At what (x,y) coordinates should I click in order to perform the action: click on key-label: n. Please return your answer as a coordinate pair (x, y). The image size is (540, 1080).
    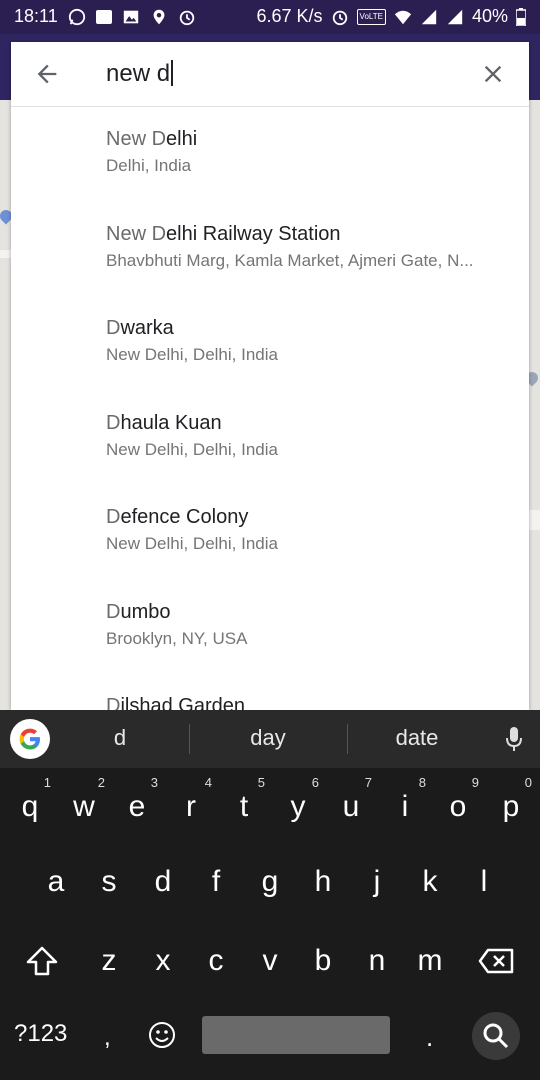
    Looking at the image, I should click on (377, 960).